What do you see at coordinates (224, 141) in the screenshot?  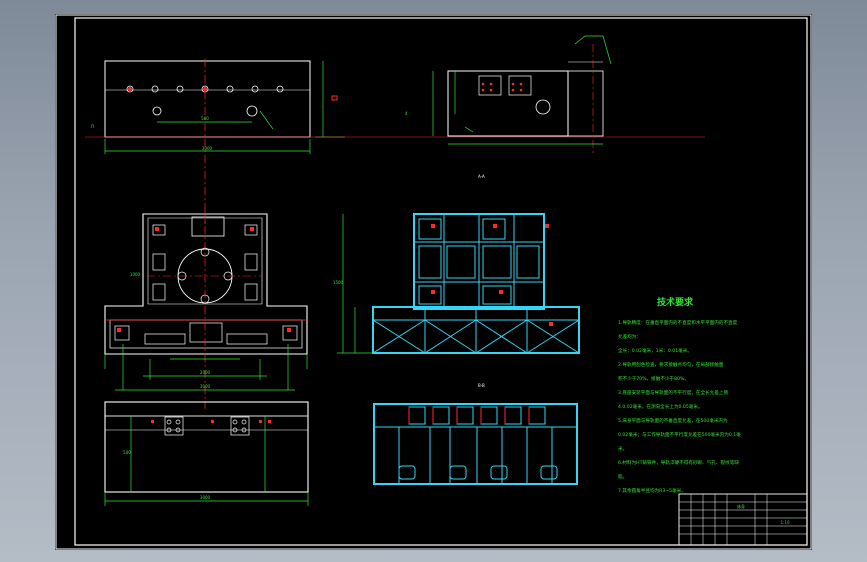 I see `top-front-view: 3000 500` at bounding box center [224, 141].